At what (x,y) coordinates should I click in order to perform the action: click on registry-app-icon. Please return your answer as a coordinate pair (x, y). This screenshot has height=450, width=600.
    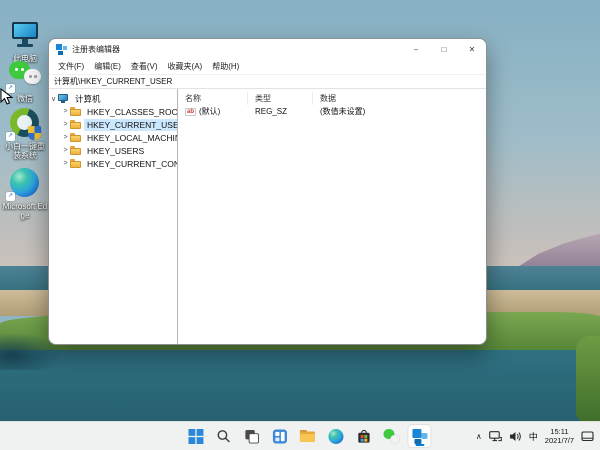
    Looking at the image, I should click on (61, 49).